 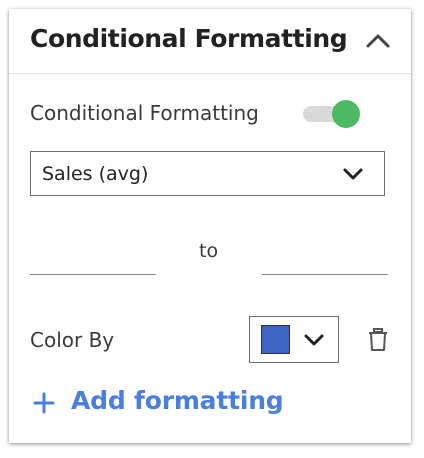 What do you see at coordinates (93, 261) in the screenshot?
I see `range-min-input` at bounding box center [93, 261].